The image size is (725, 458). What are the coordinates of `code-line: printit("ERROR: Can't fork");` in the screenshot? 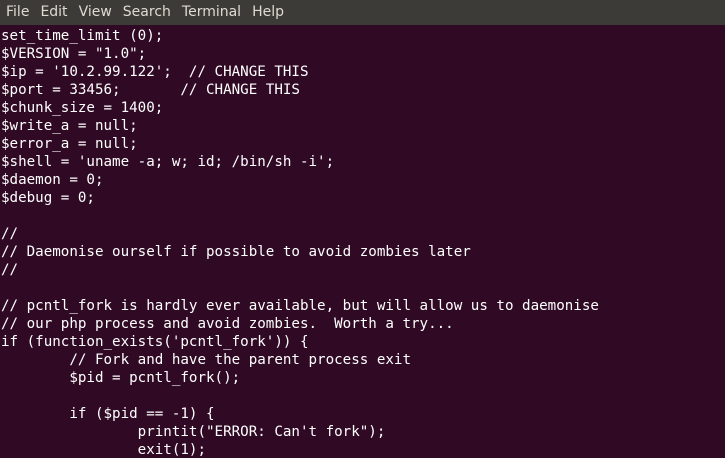 It's located at (193, 432).